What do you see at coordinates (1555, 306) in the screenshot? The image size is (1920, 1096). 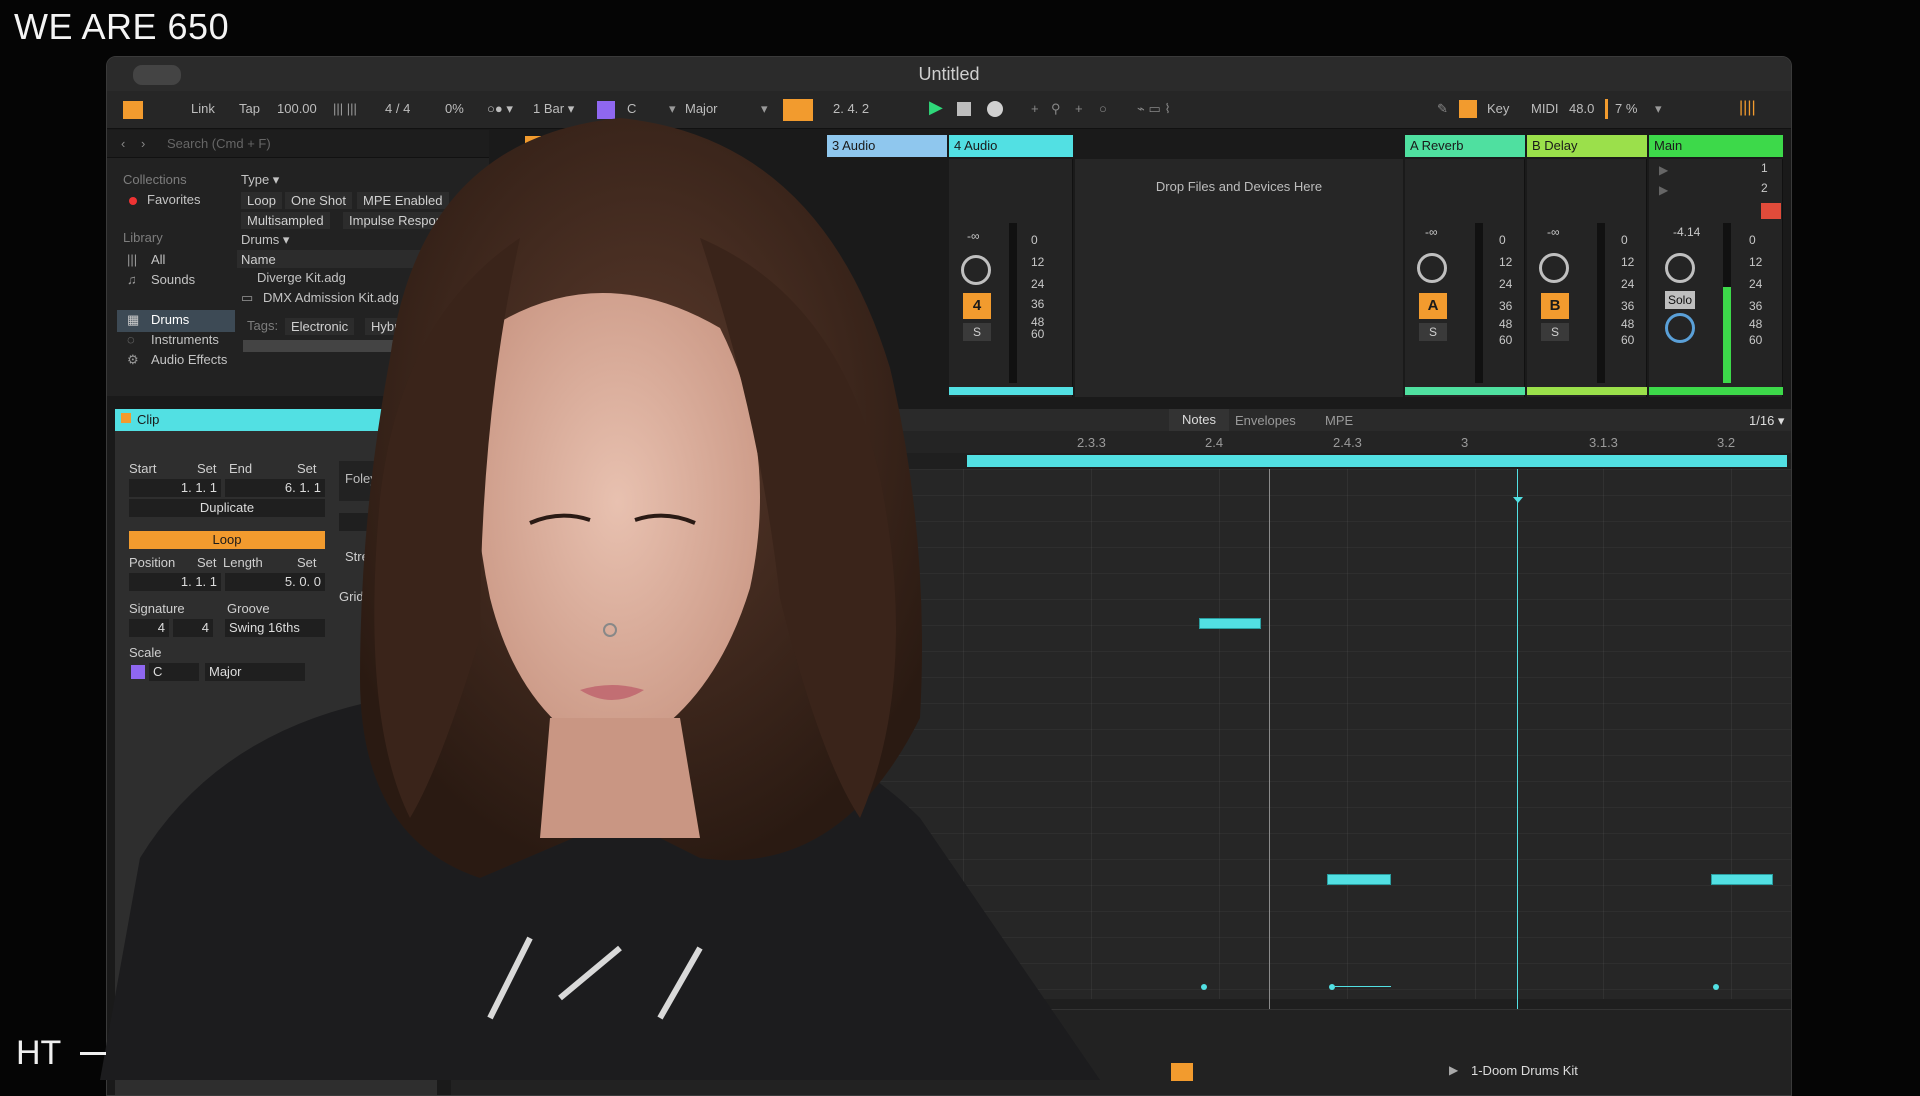 I see `track-activator-button: B` at bounding box center [1555, 306].